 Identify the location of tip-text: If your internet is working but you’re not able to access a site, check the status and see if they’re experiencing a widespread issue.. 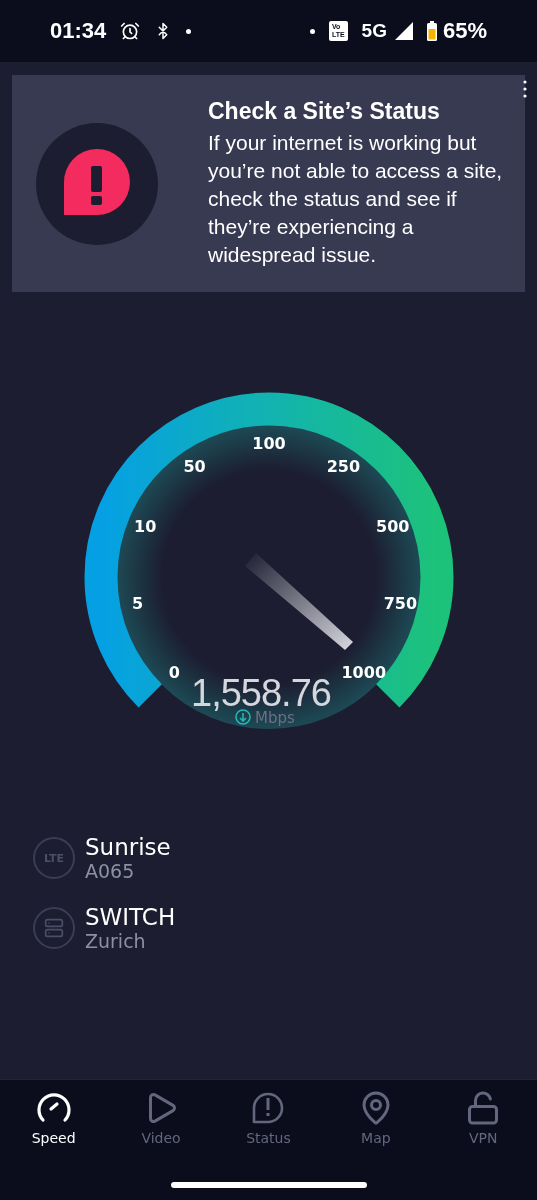
(356, 199).